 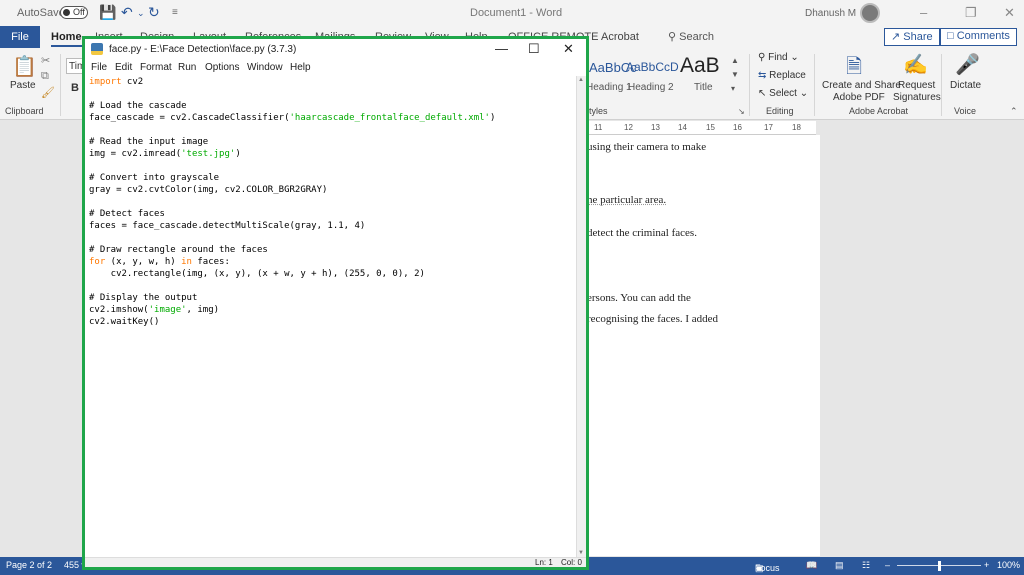 I want to click on style-label-heading1: Heading 1, so click(x=609, y=87).